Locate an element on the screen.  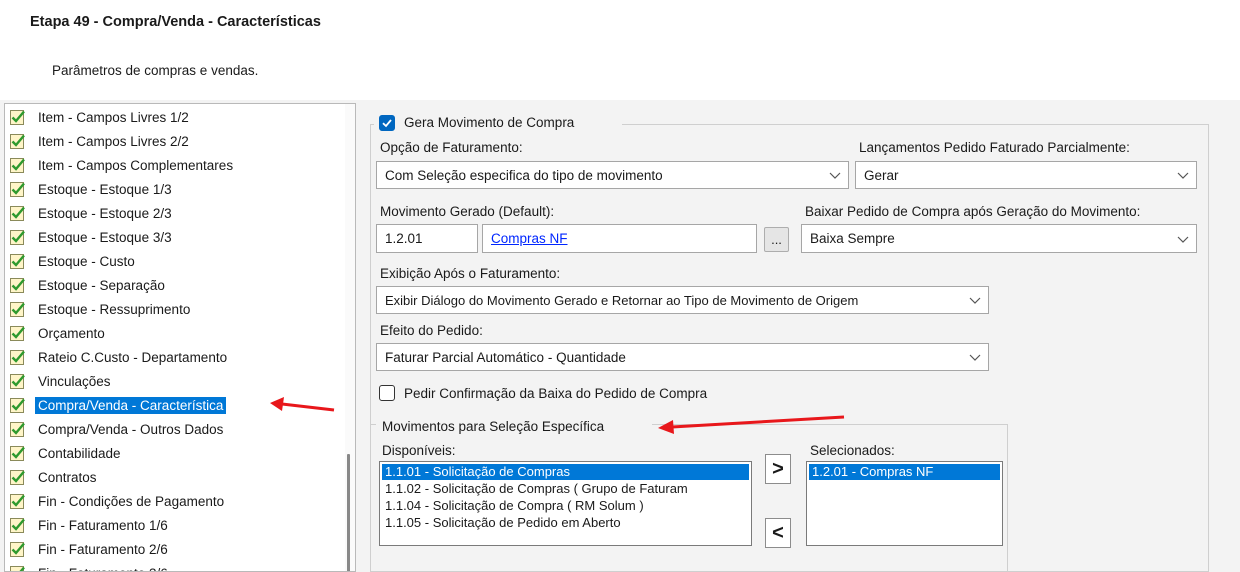
tree-item: Contabilidade is located at coordinates (66, 453).